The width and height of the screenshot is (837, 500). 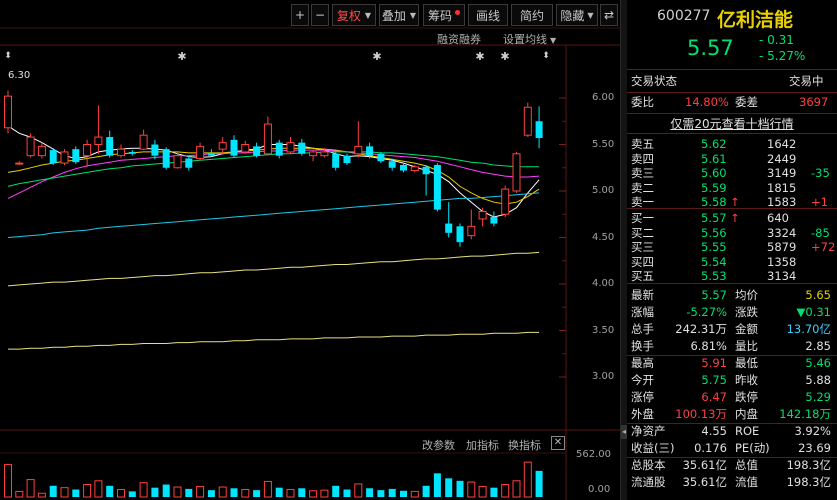 I want to click on book-volume: 2449, so click(x=782, y=158).